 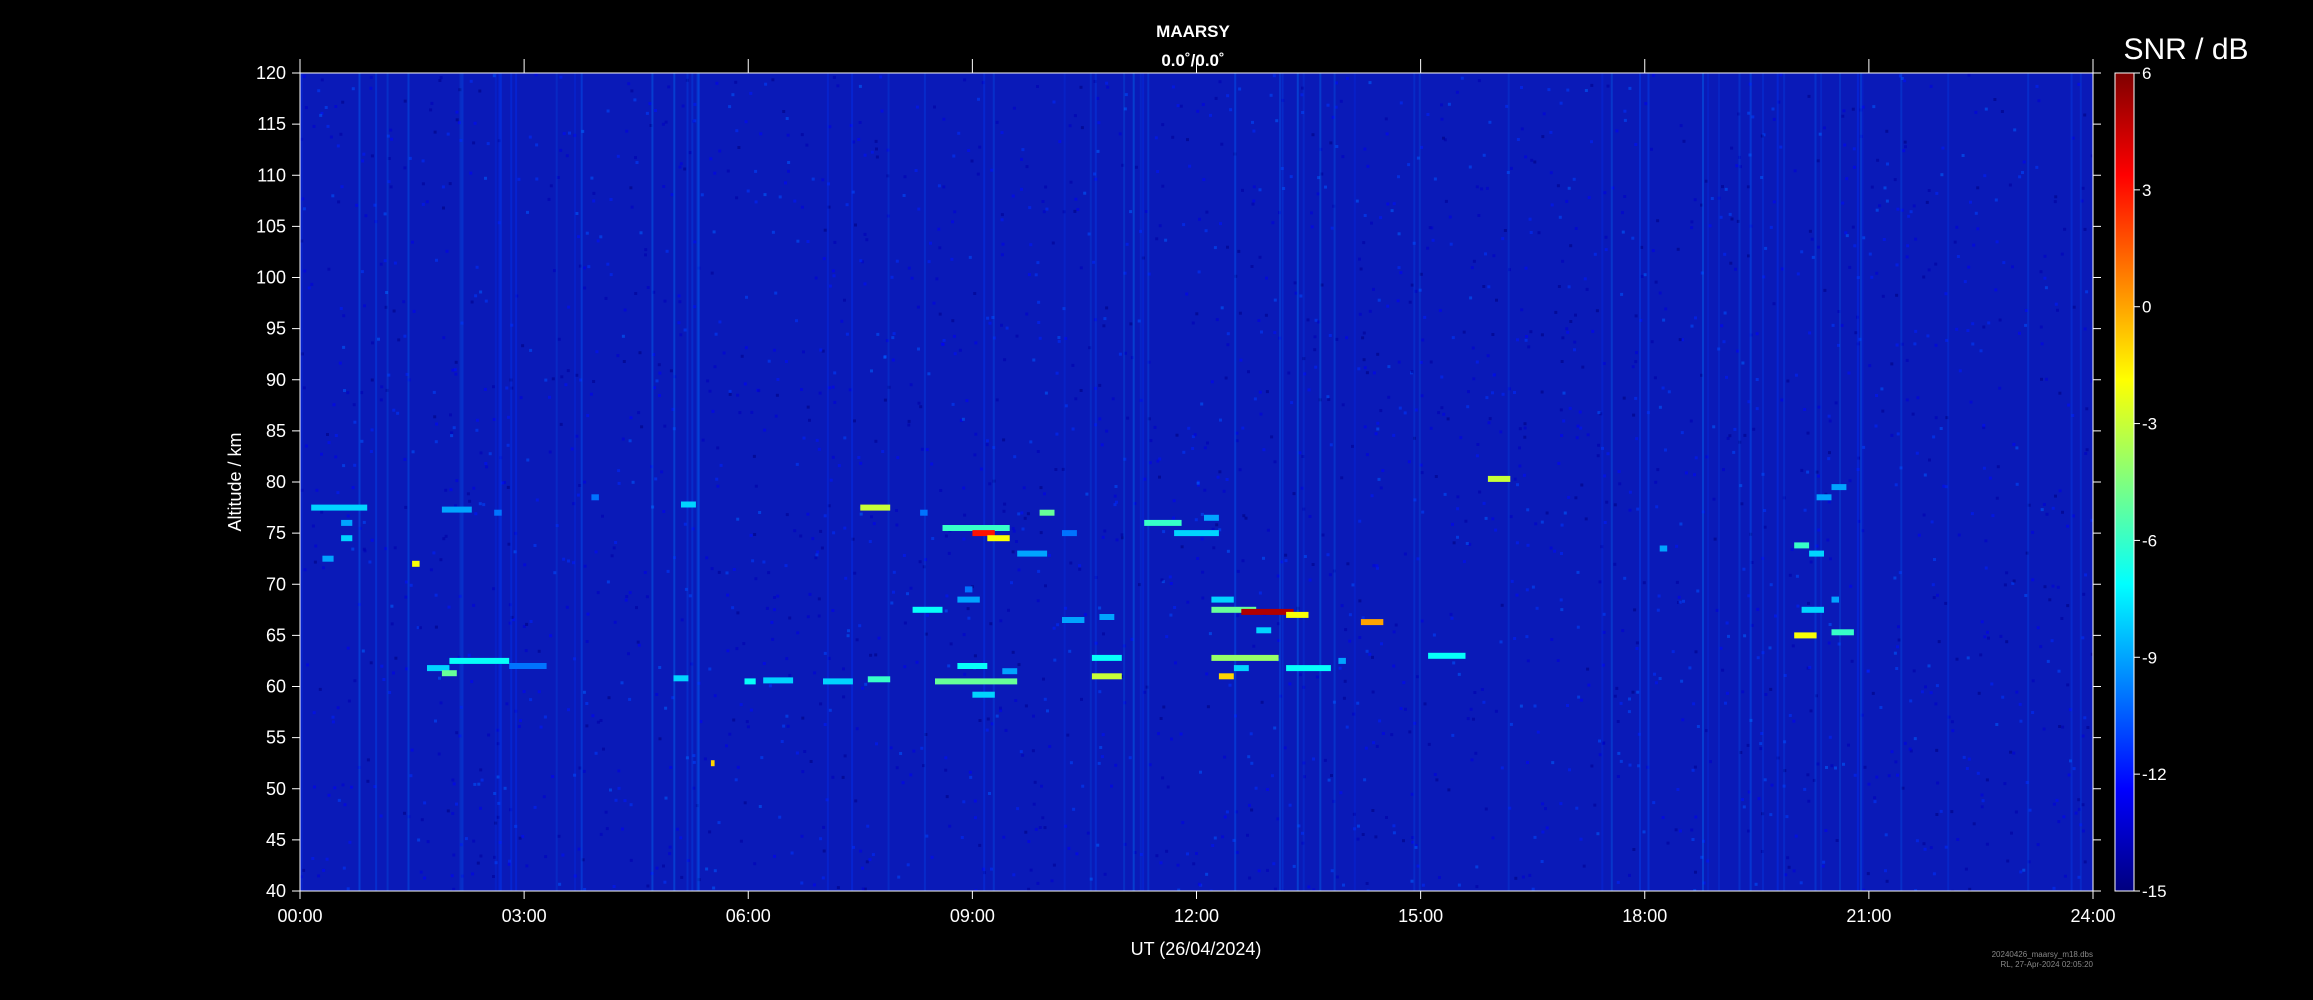 What do you see at coordinates (2149, 540) in the screenshot?
I see `colorbar-tick-label: -6` at bounding box center [2149, 540].